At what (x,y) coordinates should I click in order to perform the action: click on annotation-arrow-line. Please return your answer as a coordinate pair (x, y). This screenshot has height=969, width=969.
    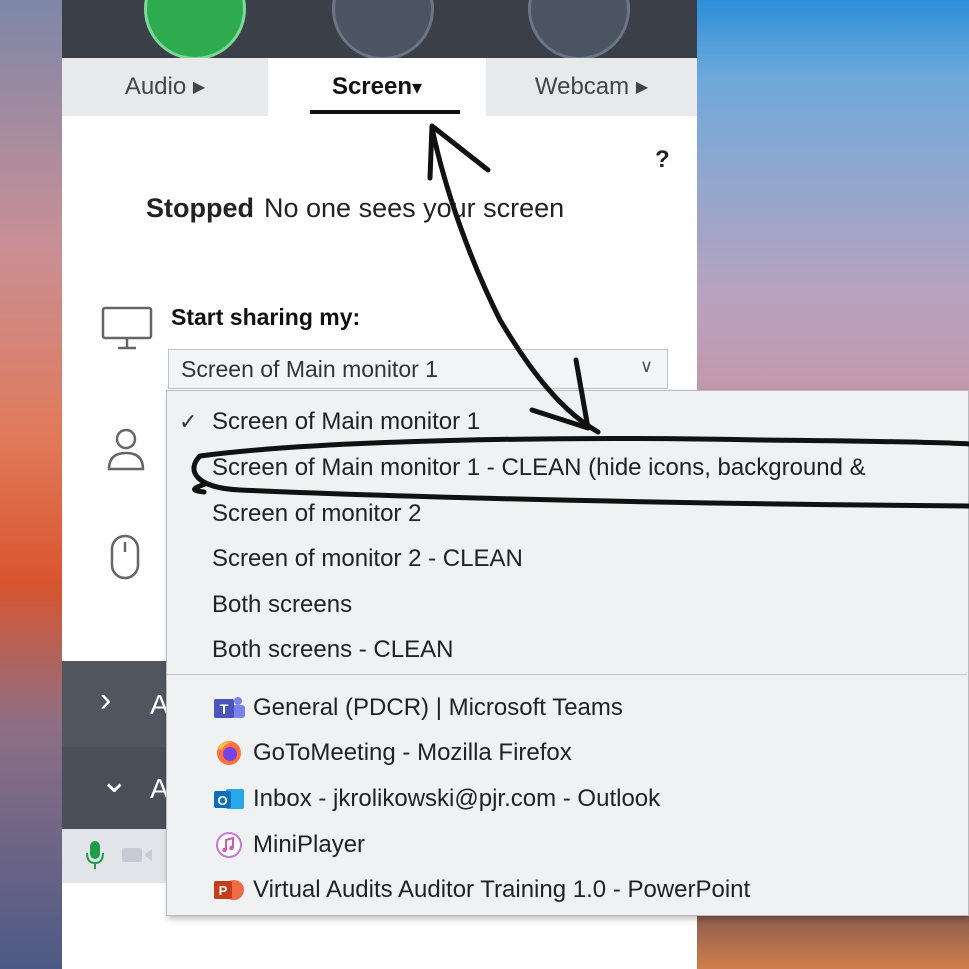
    Looking at the image, I should click on (515, 280).